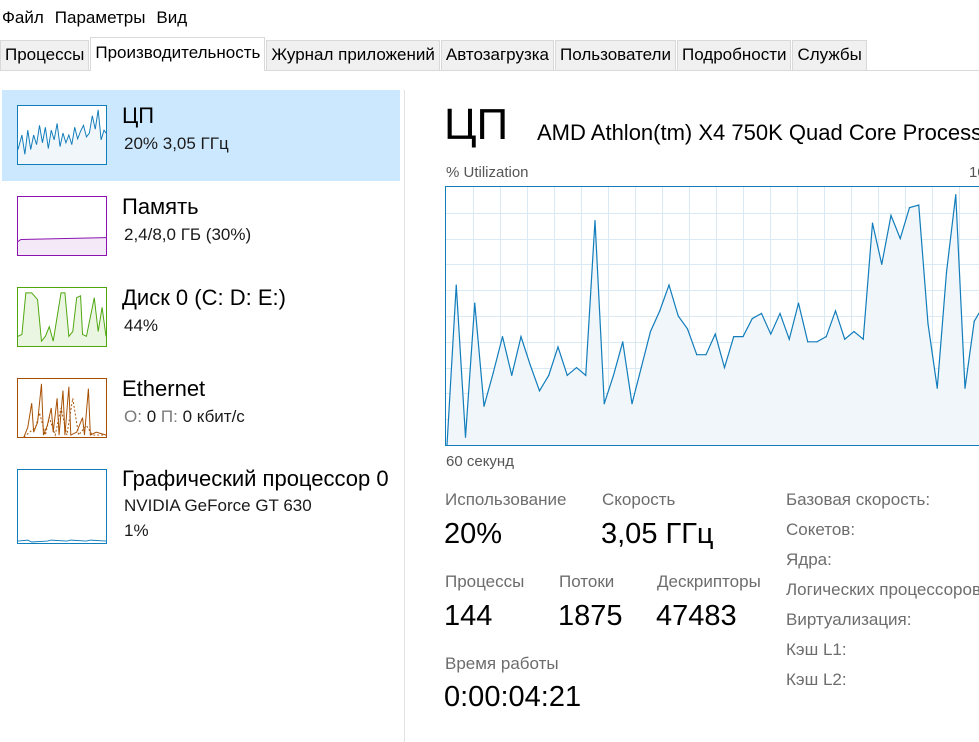 The image size is (979, 742). Describe the element at coordinates (188, 234) in the screenshot. I see `memory-summary: 2,4/8,0 ГБ (30%)` at that location.